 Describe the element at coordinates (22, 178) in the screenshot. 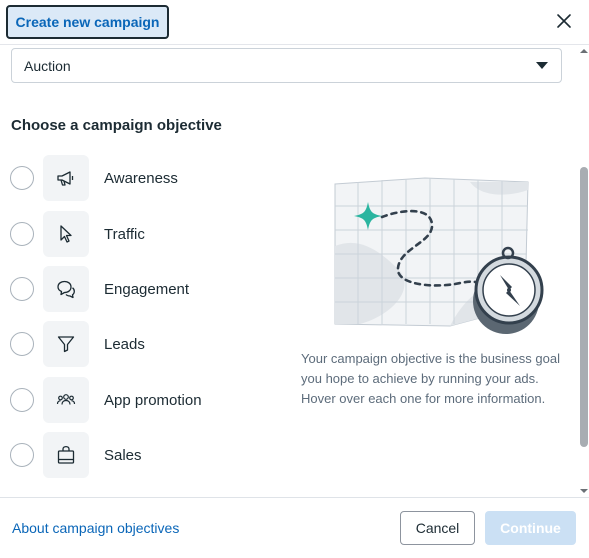

I see `radio-awareness` at that location.